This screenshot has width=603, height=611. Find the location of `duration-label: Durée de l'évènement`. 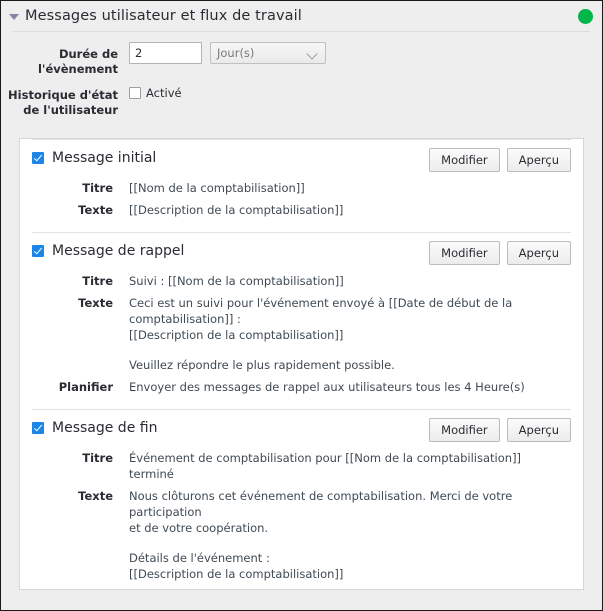

duration-label: Durée de l'évènement is located at coordinates (77, 61).